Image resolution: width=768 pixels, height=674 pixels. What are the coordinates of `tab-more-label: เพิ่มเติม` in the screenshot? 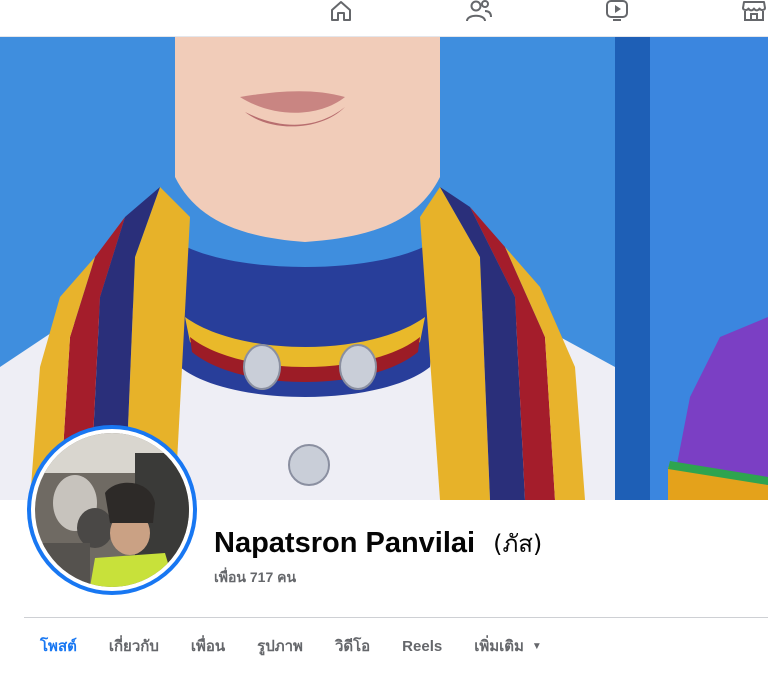 It's located at (499, 646).